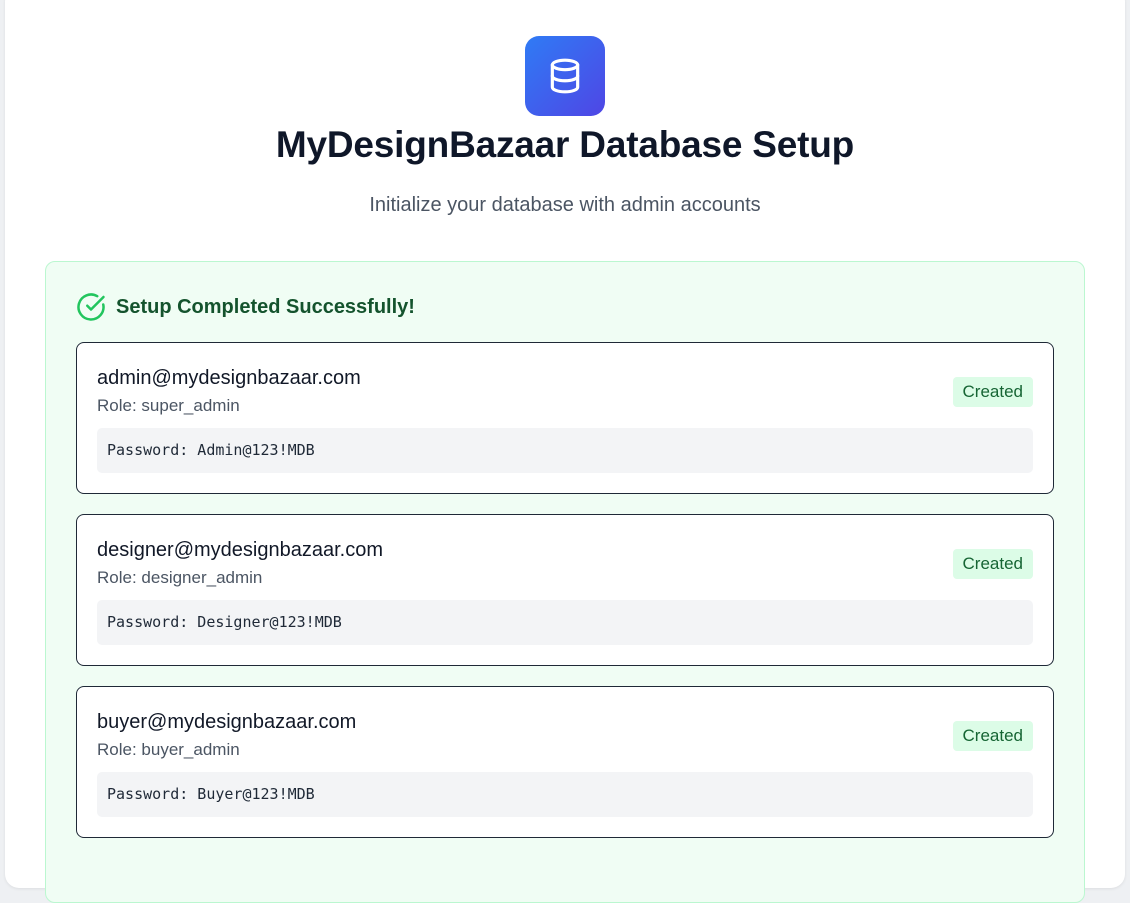  What do you see at coordinates (565, 144) in the screenshot?
I see `page-title: MyDesignBazaar Database Setup` at bounding box center [565, 144].